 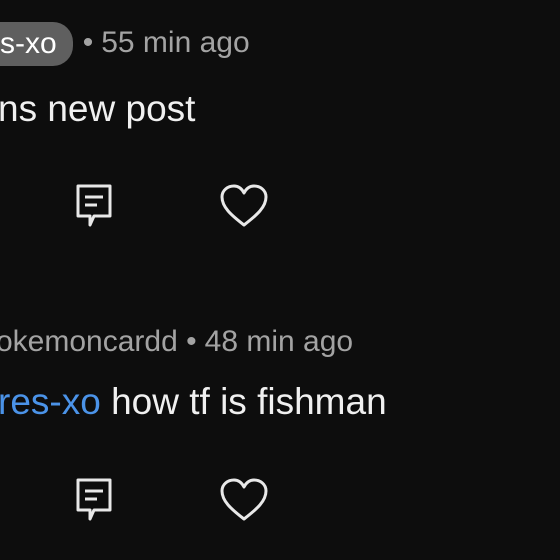 I want to click on comment-1-text: ns new post, so click(x=97, y=109).